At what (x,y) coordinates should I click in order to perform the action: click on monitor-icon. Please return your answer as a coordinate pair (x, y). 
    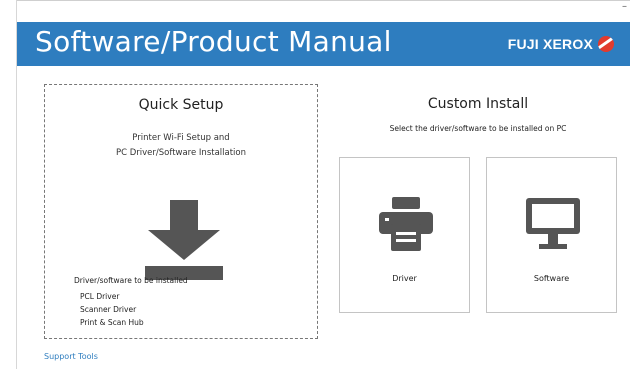
    Looking at the image, I should click on (553, 223).